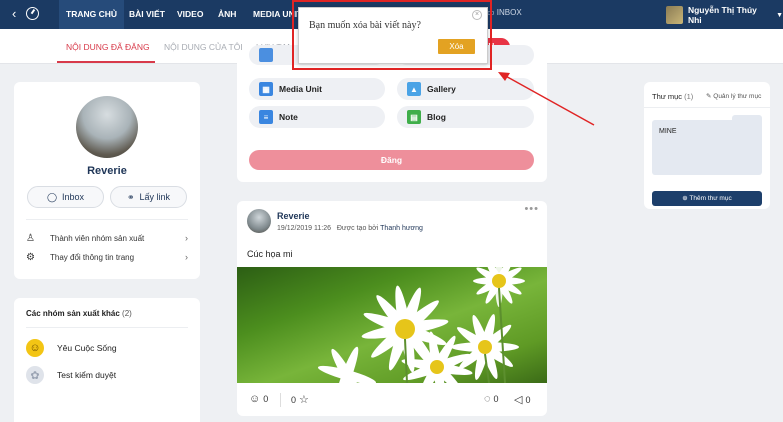 Image resolution: width=783 pixels, height=422 pixels. Describe the element at coordinates (531, 209) in the screenshot. I see `more-options-icon: •••` at that location.